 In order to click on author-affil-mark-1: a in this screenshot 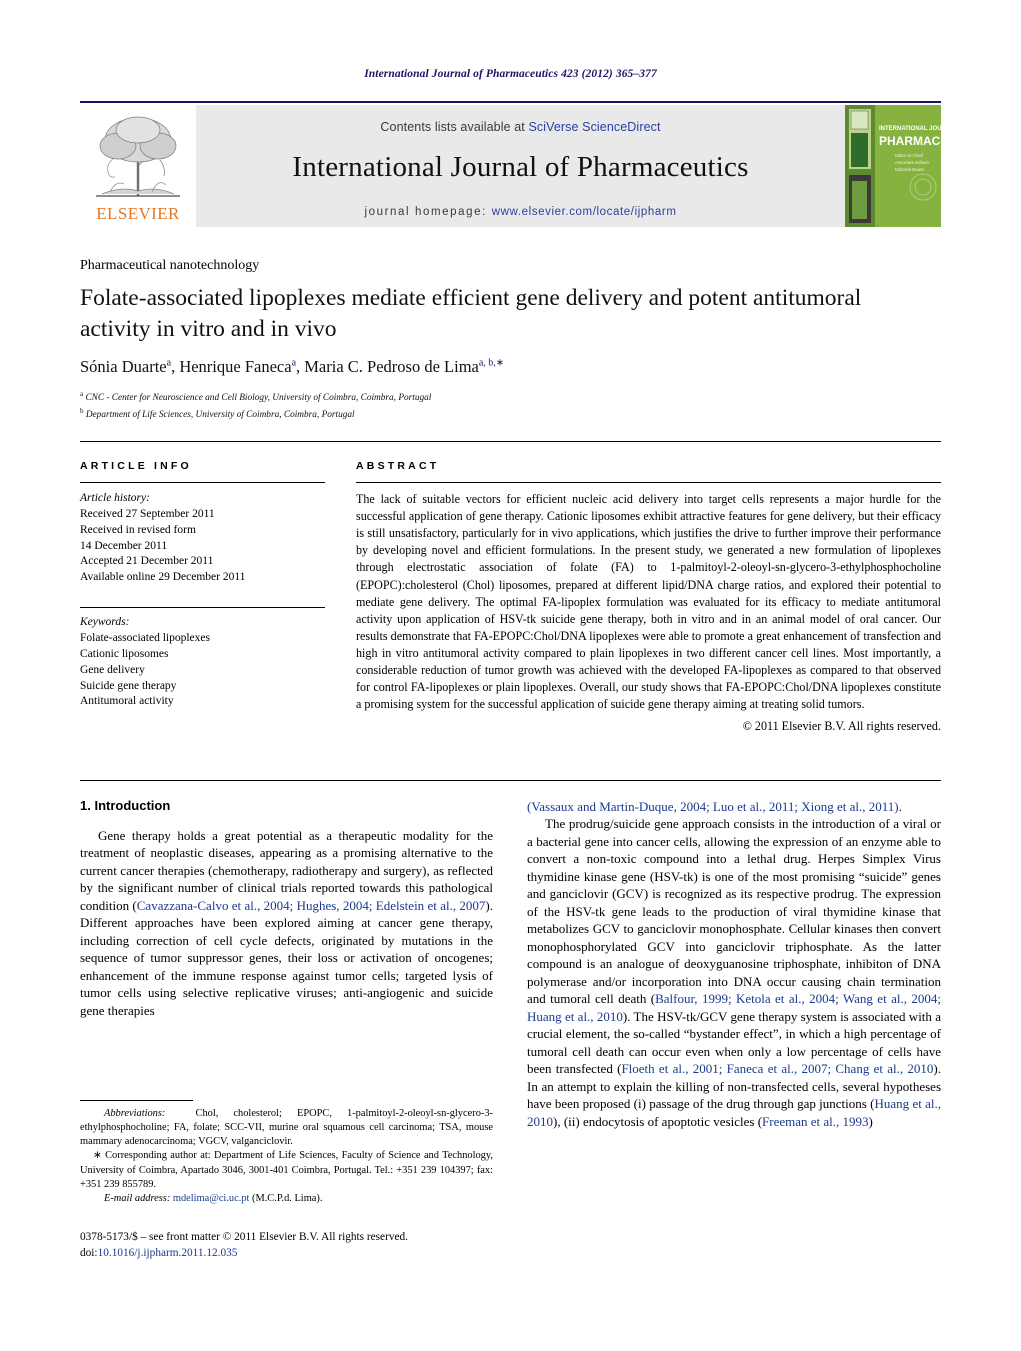, I will do `click(169, 363)`.